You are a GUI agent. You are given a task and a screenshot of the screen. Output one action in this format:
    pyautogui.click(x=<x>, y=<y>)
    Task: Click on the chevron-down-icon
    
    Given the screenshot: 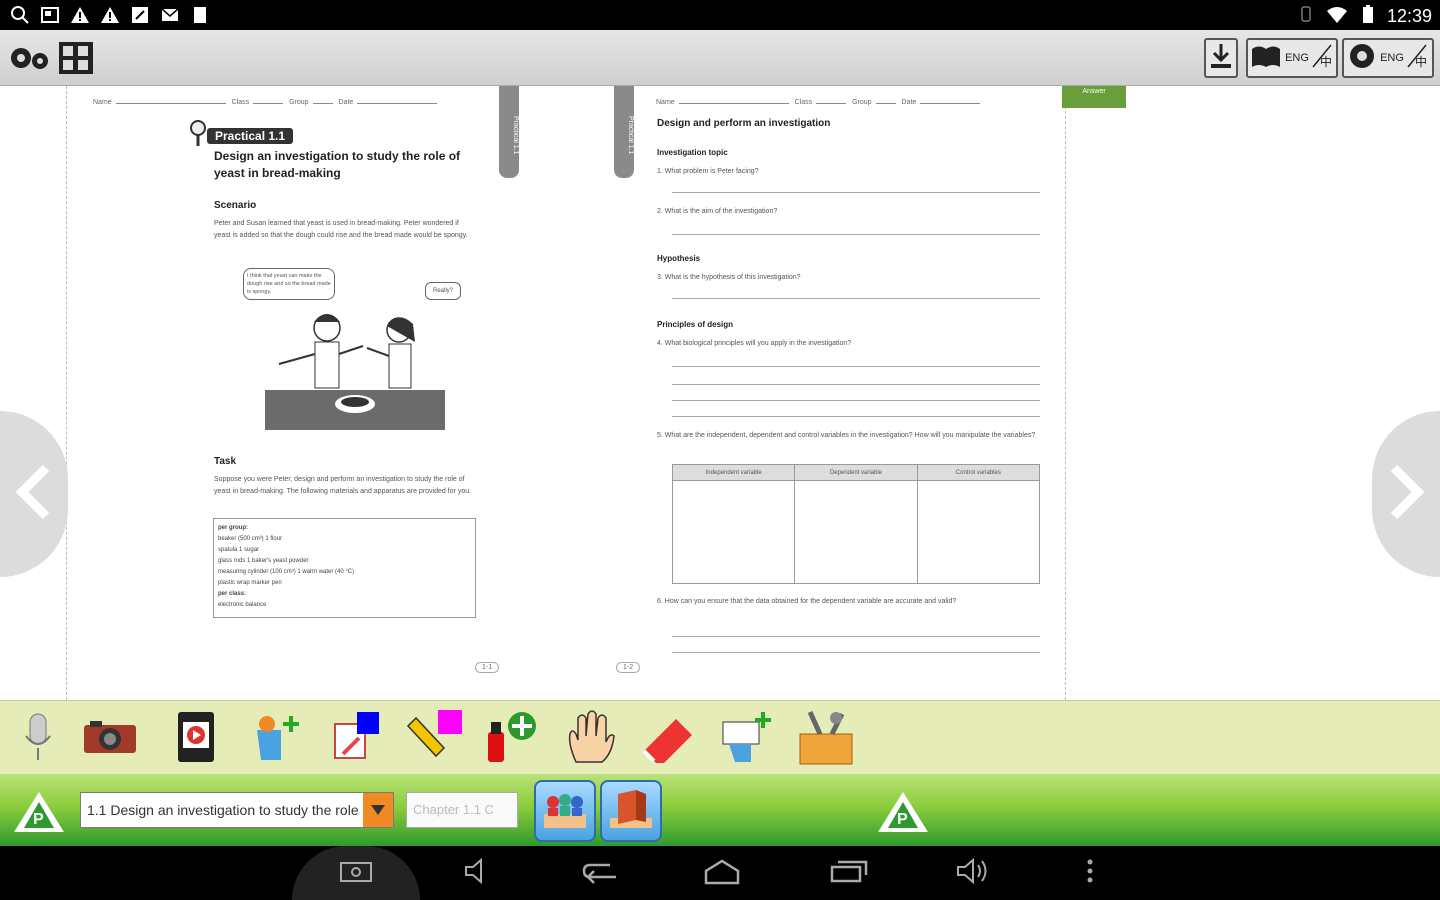 What is the action you would take?
    pyautogui.click(x=378, y=810)
    